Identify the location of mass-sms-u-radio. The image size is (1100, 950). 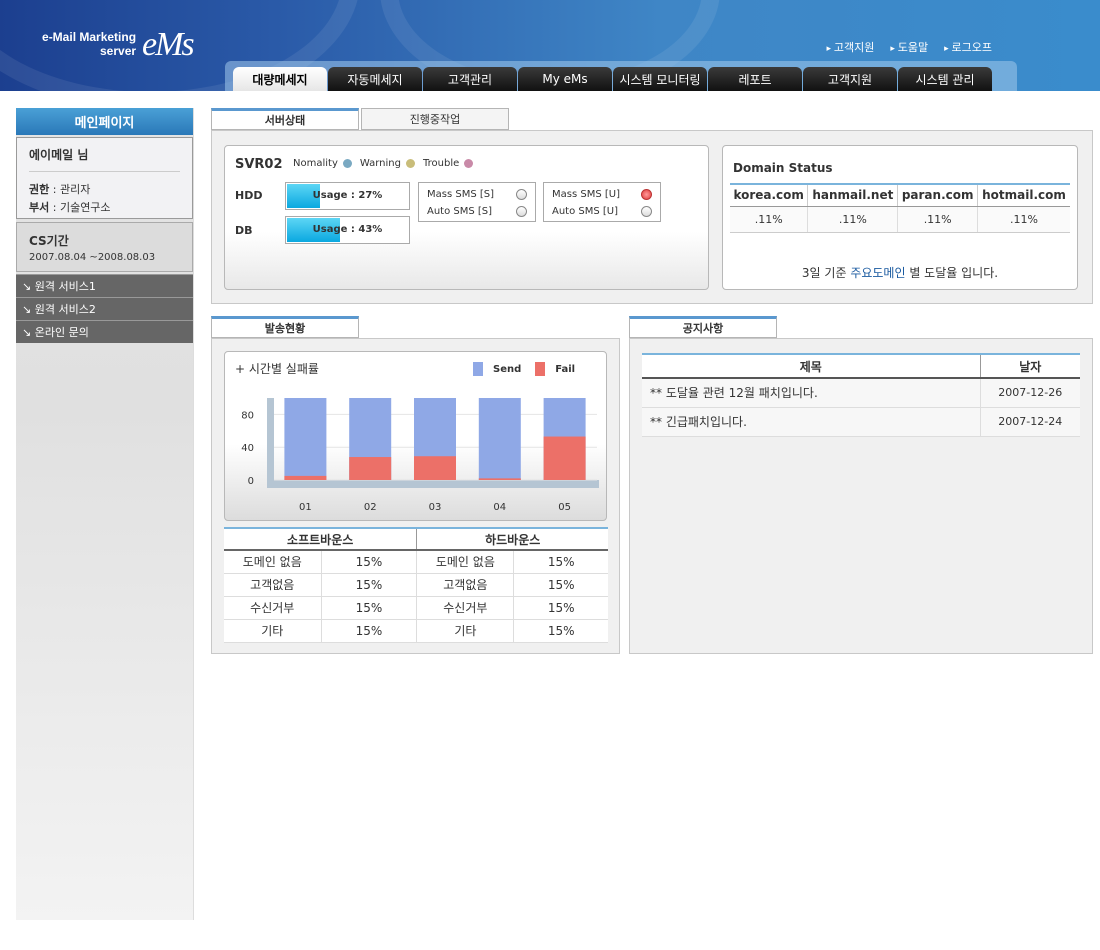
(646, 194).